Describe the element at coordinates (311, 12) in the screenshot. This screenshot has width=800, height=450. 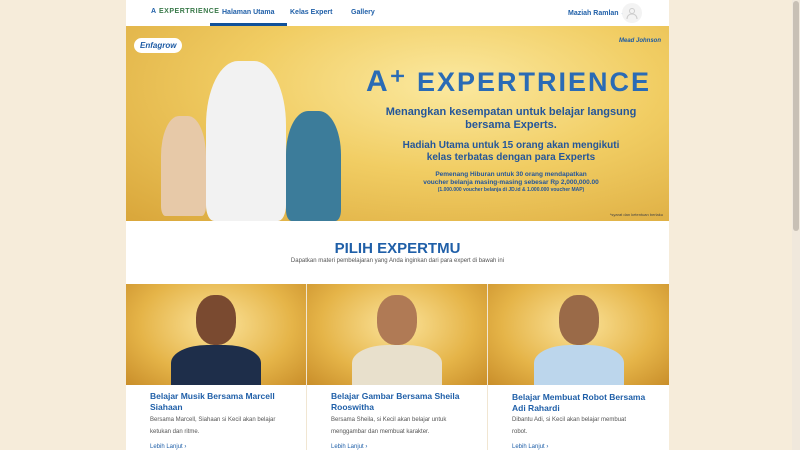
I see `nav-kelas-expert: Kelas Expert` at that location.